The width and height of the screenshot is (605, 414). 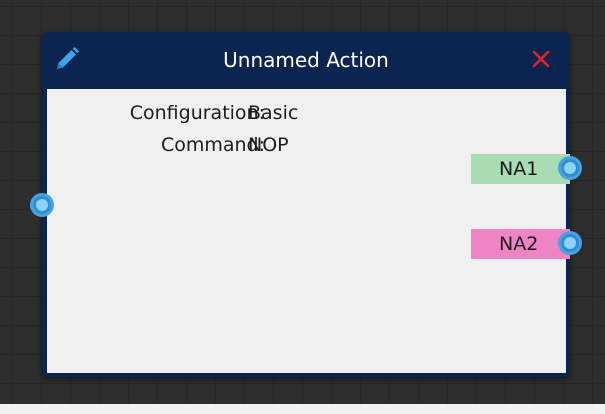 I want to click on close-icon, so click(x=541, y=59).